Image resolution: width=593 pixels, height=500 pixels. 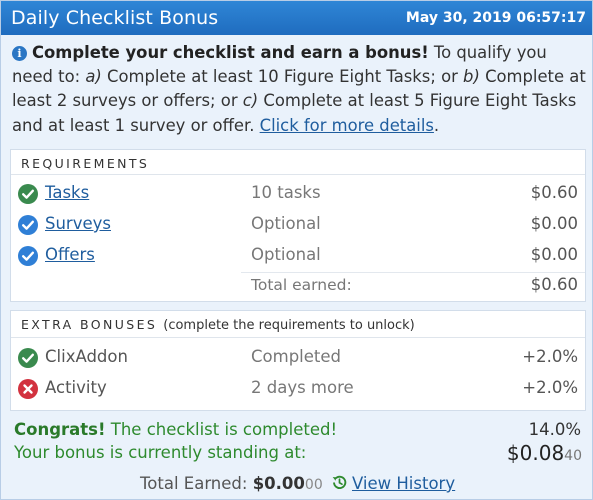 I want to click on bonus-standing-label: Your bonus is currently standing at:, so click(x=160, y=452).